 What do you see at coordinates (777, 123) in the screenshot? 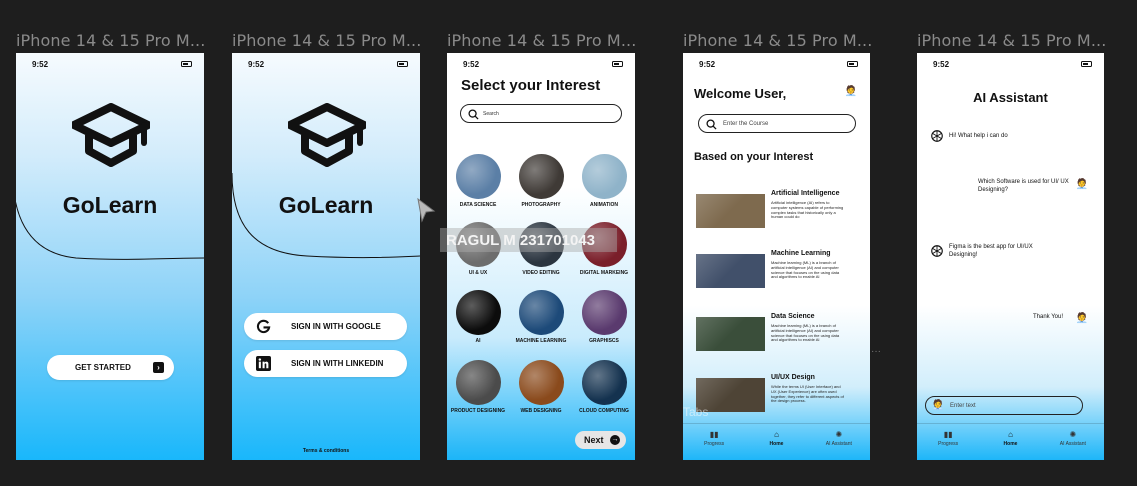
I see `course-search-input: Enter the Course` at bounding box center [777, 123].